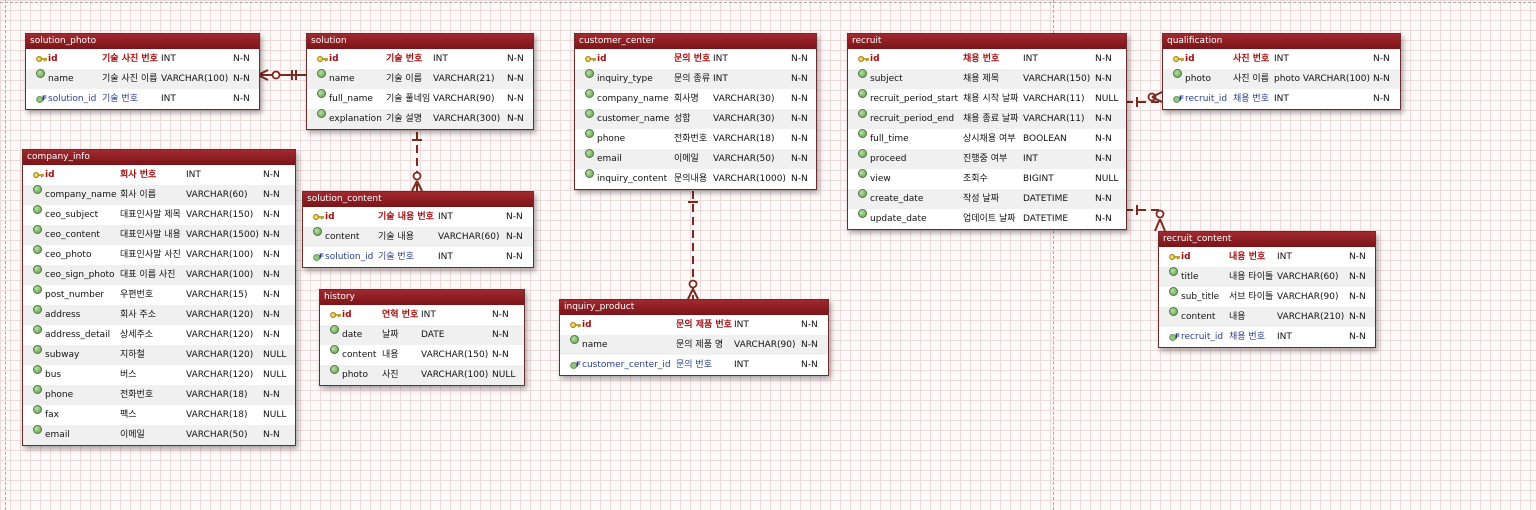 This screenshot has width=1536, height=510. Describe the element at coordinates (396, 237) in the screenshot. I see `column-comment: 기술 내용` at that location.